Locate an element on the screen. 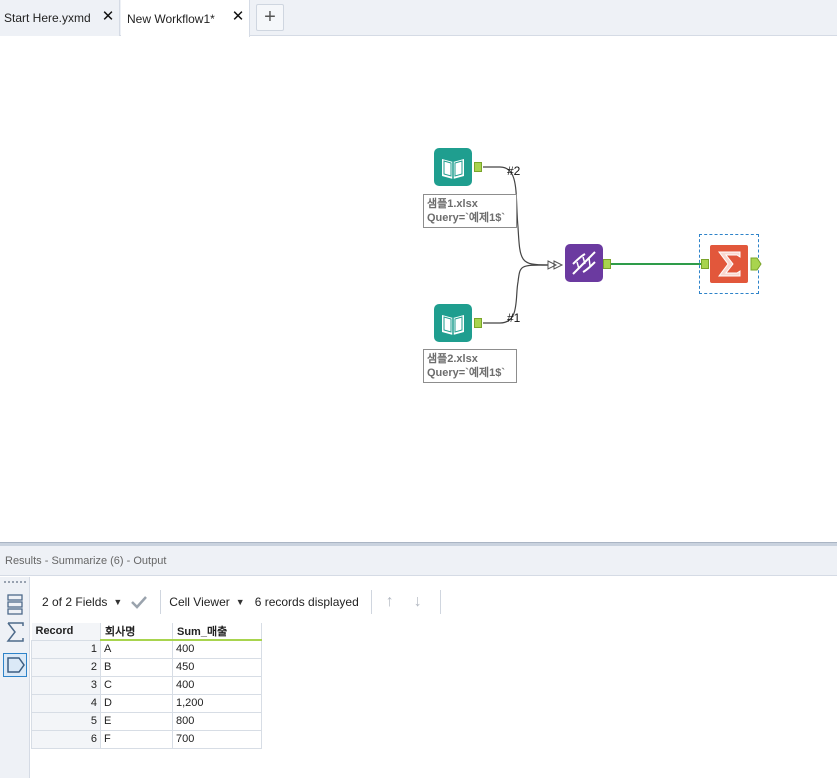  add-tab-button: + is located at coordinates (270, 17).